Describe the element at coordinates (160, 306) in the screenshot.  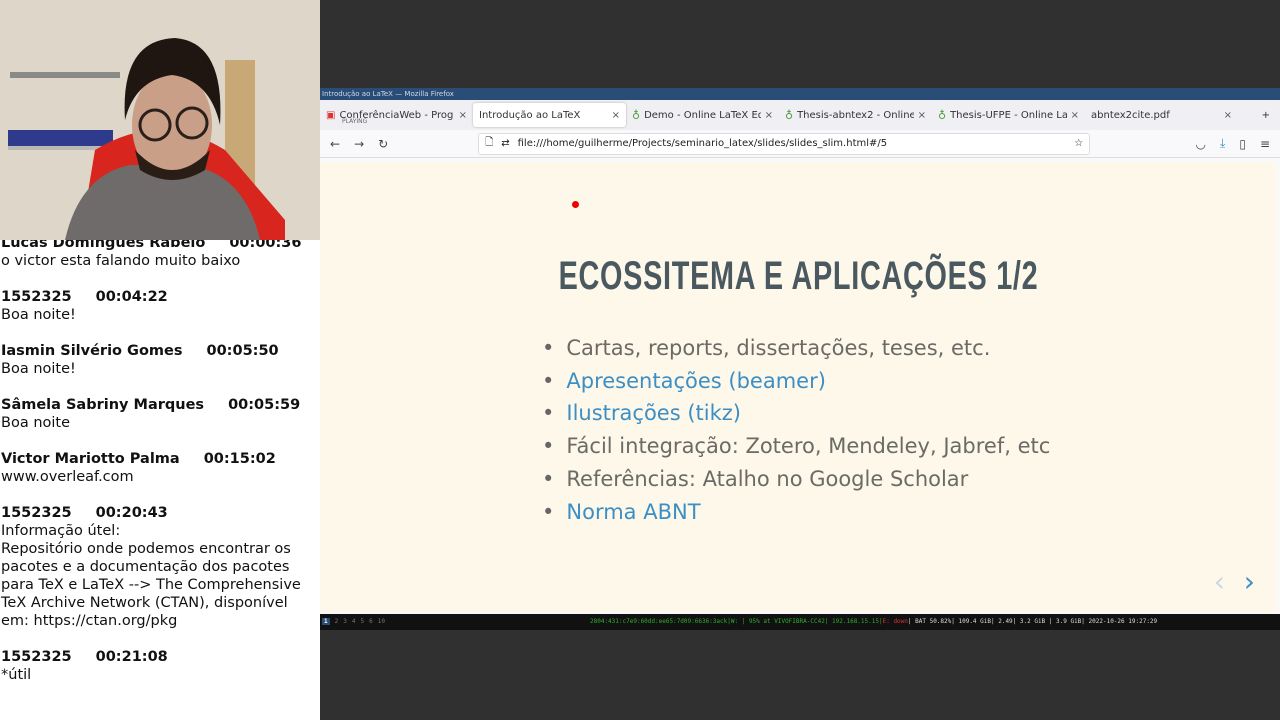
I see `chat-message: 1552325 00:04:22 Boa noite!` at that location.